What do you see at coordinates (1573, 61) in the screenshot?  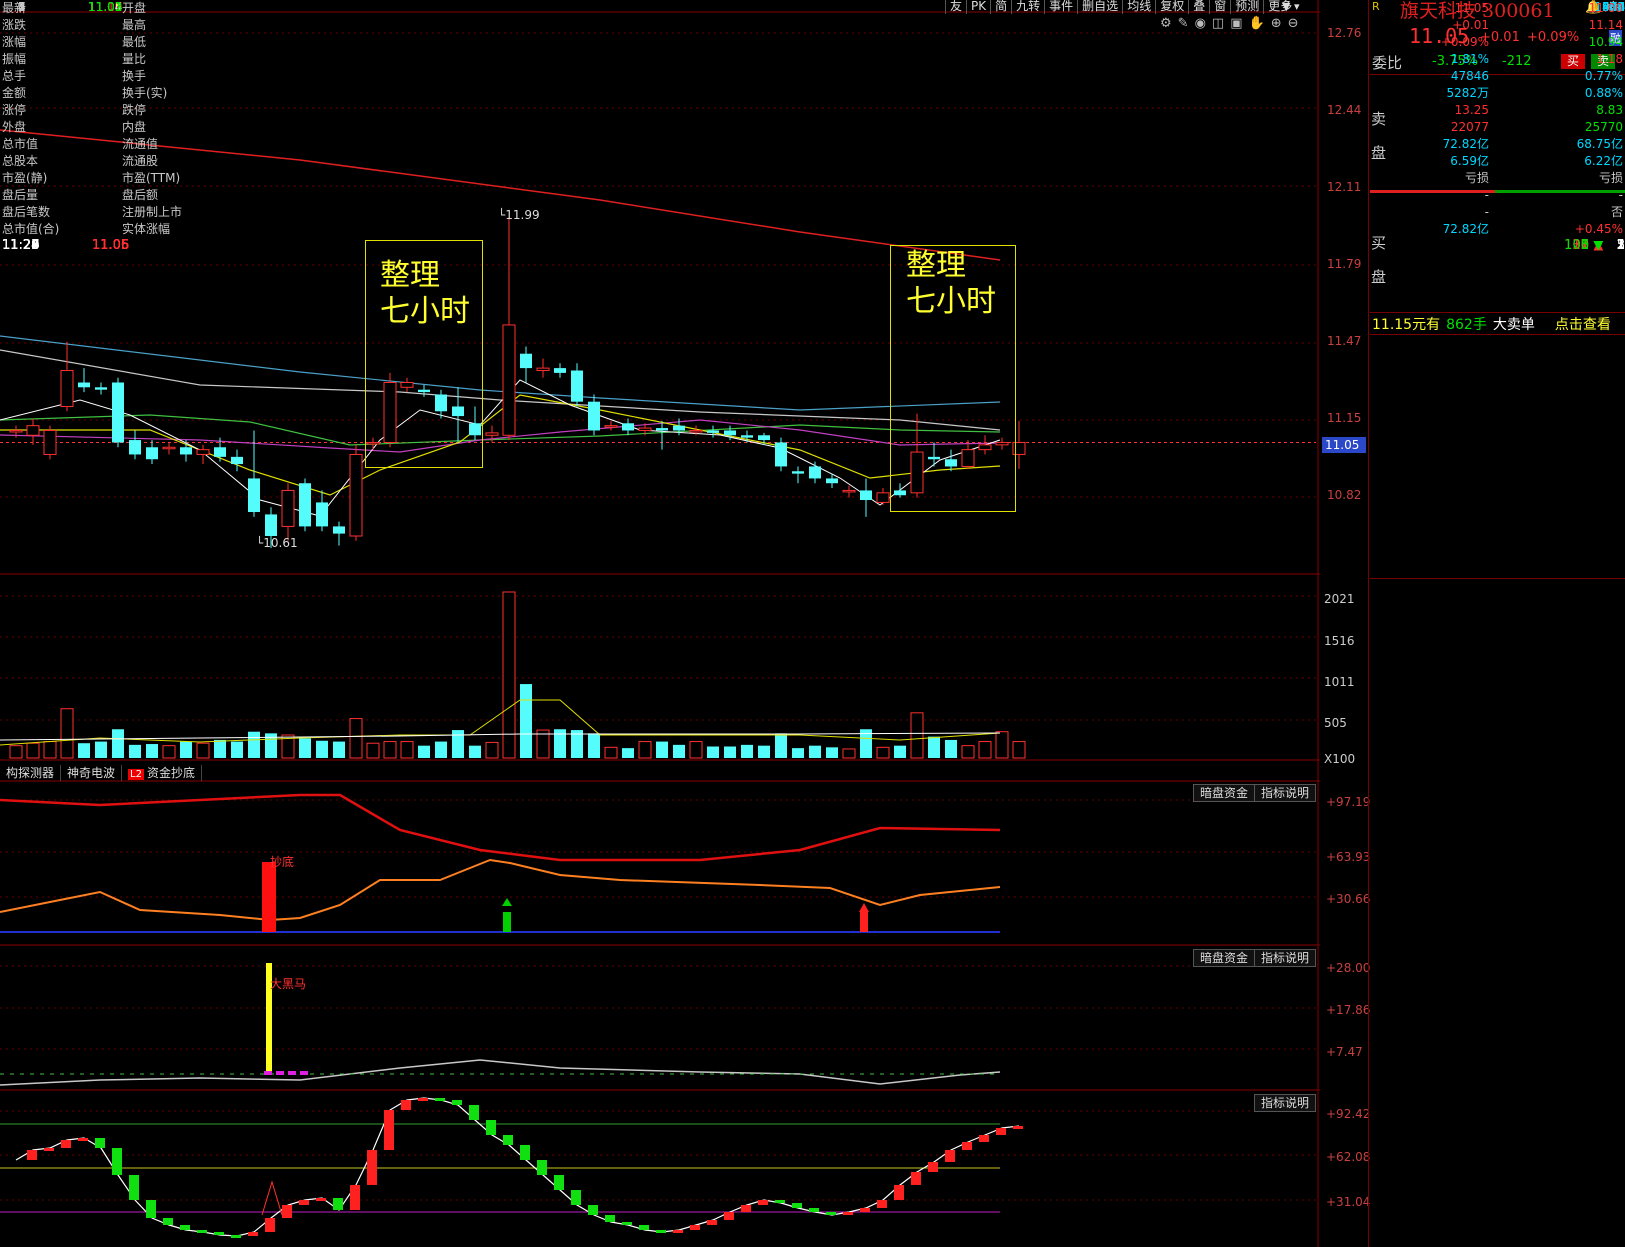 I see `buy-button: 买` at bounding box center [1573, 61].